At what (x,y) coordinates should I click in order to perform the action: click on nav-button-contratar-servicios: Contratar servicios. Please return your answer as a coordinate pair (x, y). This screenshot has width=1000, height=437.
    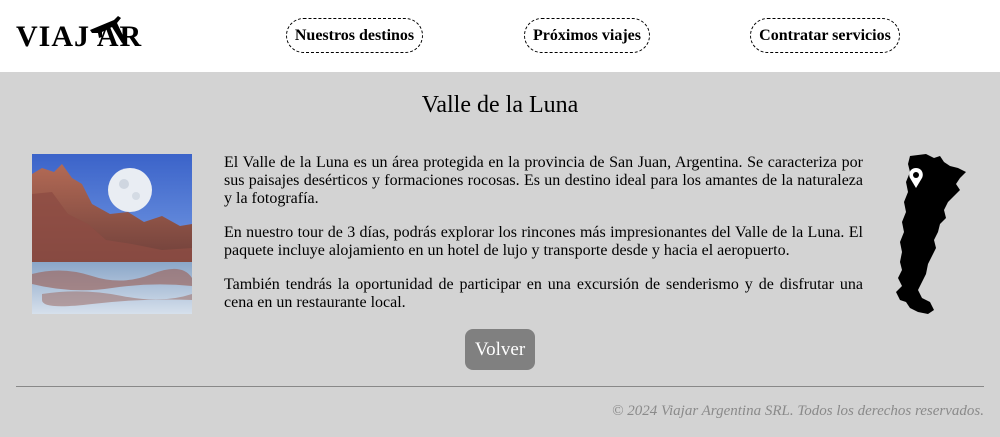
    Looking at the image, I should click on (825, 35).